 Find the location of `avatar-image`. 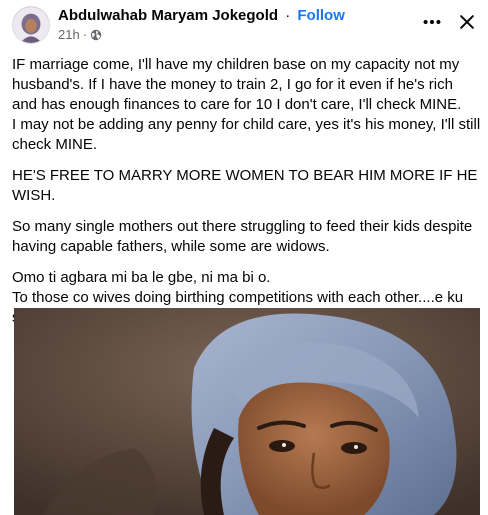

avatar-image is located at coordinates (31, 25).